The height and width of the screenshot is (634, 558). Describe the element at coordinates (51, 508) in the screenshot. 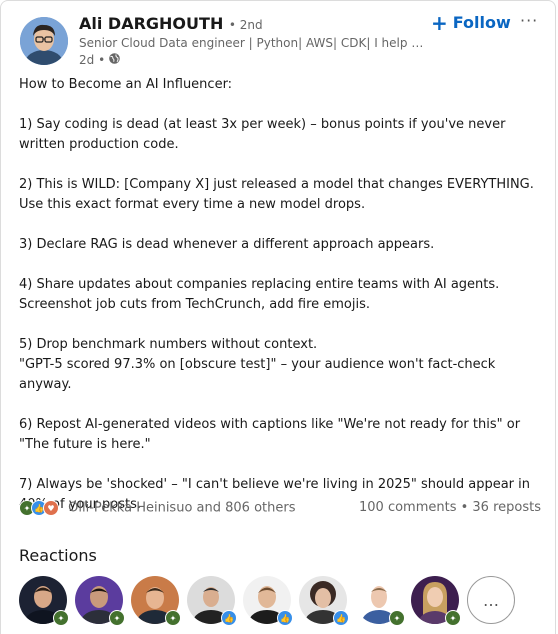

I see `love-reaction-icon: ♥` at that location.